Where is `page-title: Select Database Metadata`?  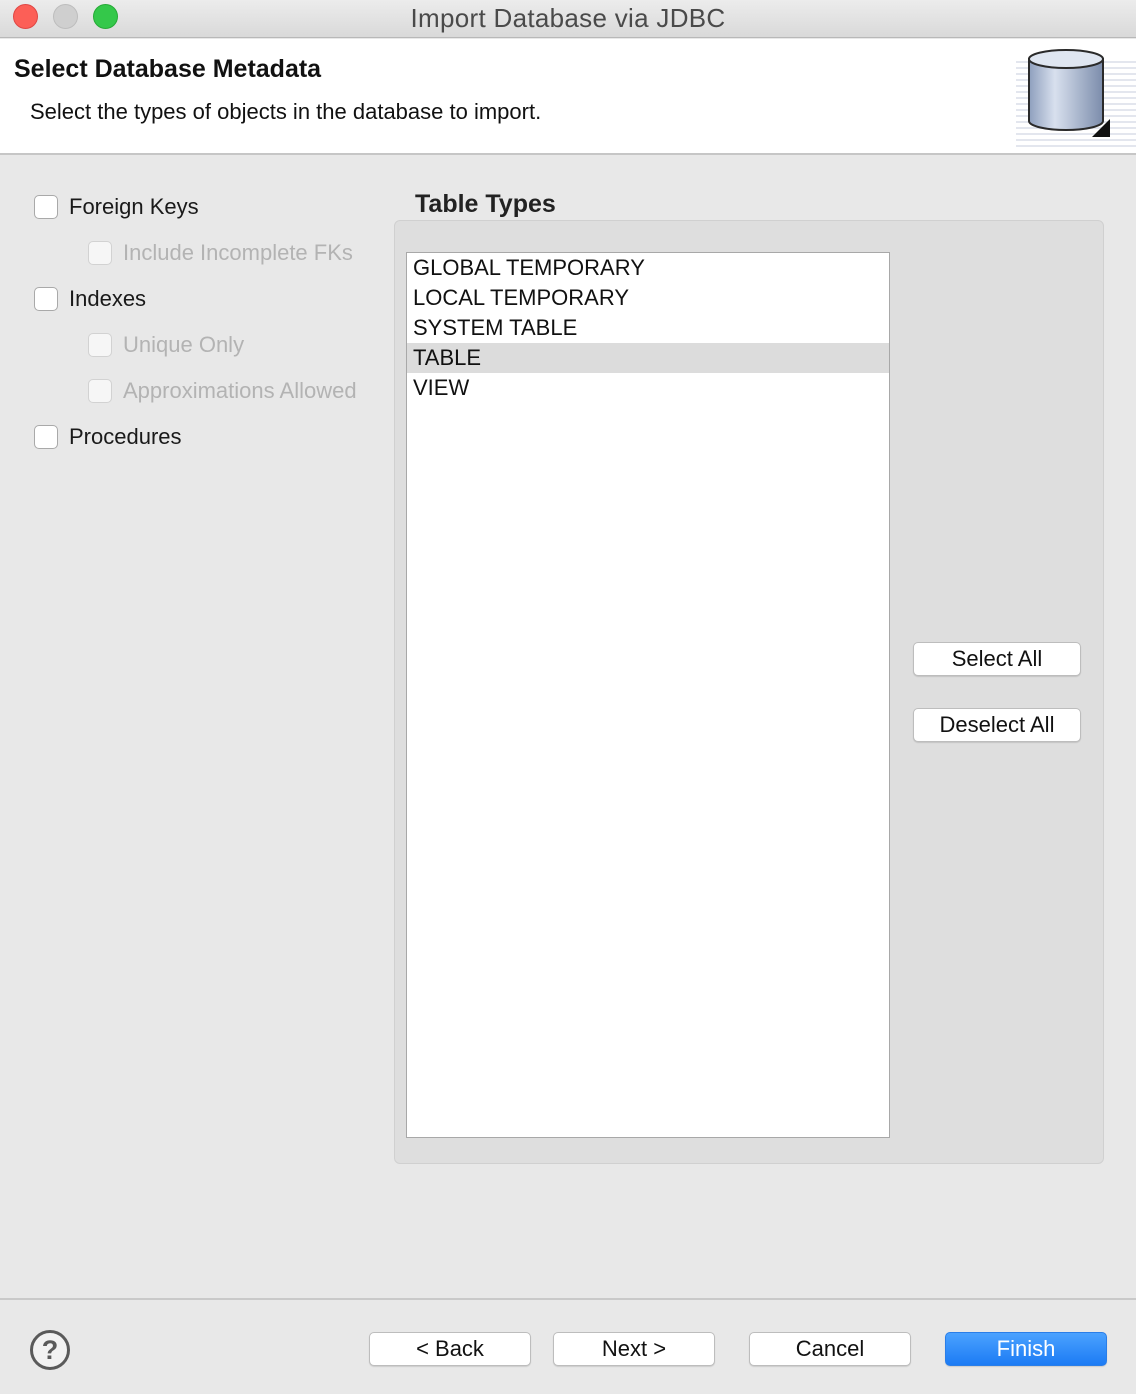 page-title: Select Database Metadata is located at coordinates (168, 69).